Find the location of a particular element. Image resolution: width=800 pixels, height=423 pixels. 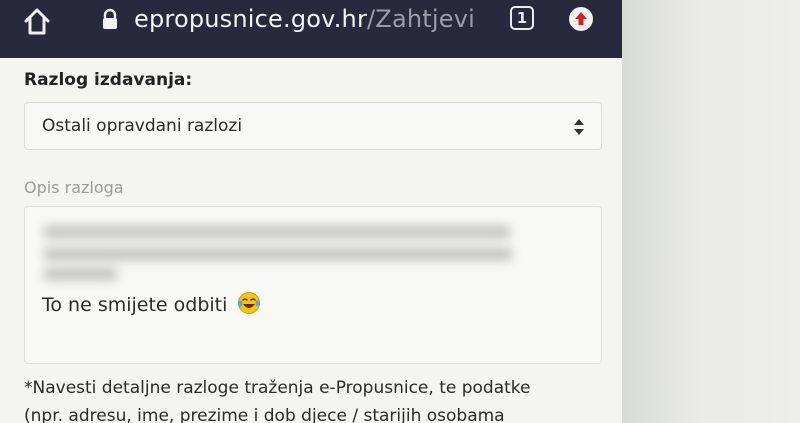

address-field: epropusnice.gov.hr/Zahtjevi is located at coordinates (304, 19).